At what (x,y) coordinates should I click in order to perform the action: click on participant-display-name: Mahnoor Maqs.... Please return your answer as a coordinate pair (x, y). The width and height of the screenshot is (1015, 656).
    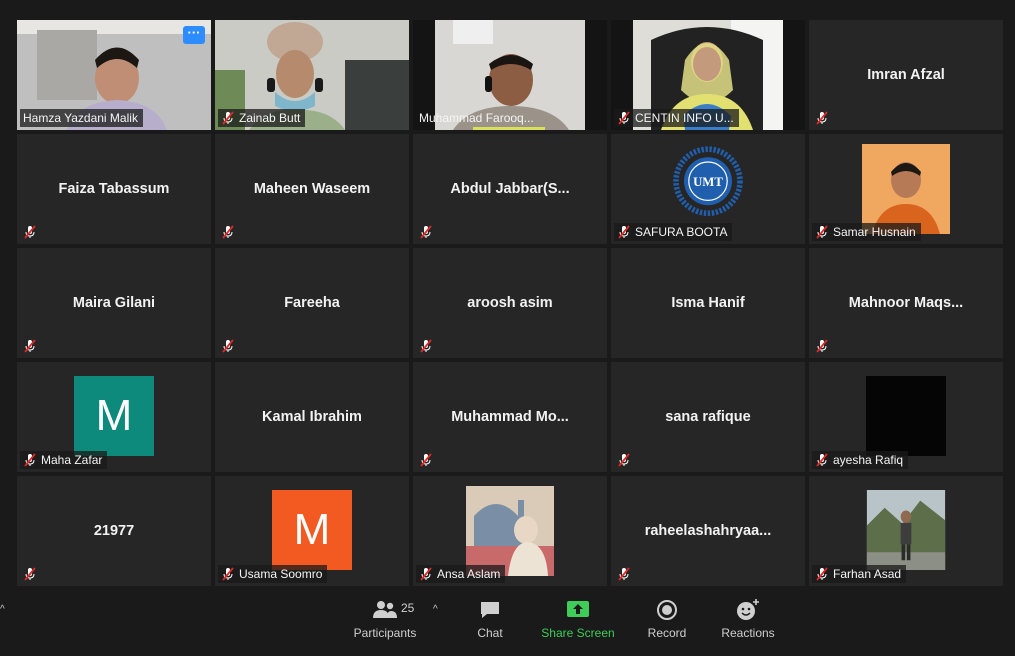
    Looking at the image, I should click on (906, 303).